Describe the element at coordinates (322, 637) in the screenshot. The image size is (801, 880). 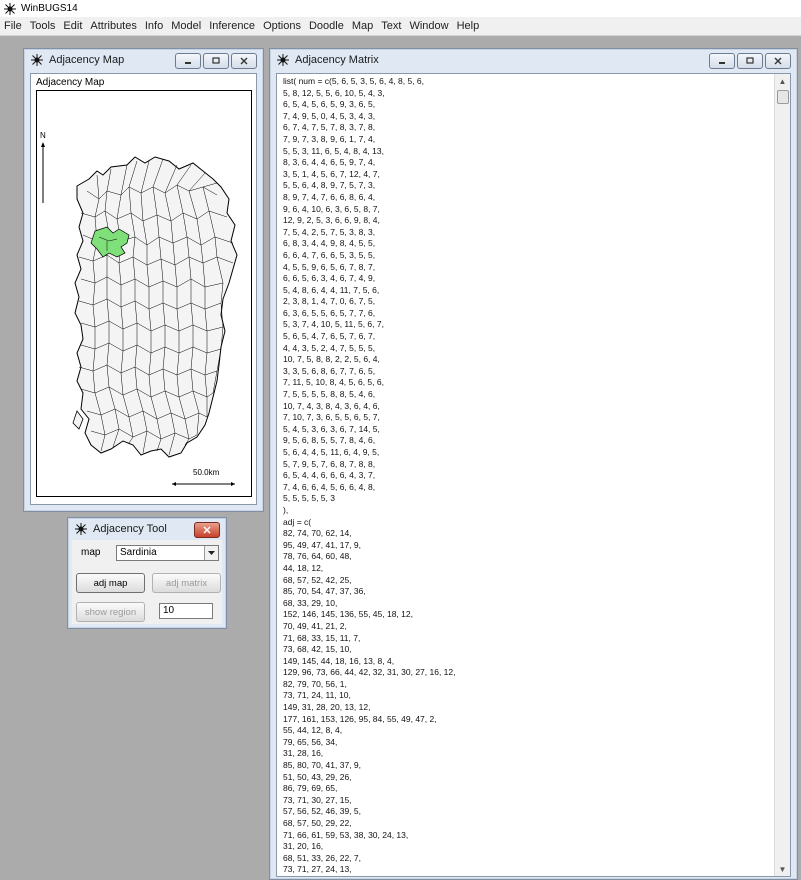
I see `matrix-line: 71, 68, 33, 15, 11, 7,` at that location.